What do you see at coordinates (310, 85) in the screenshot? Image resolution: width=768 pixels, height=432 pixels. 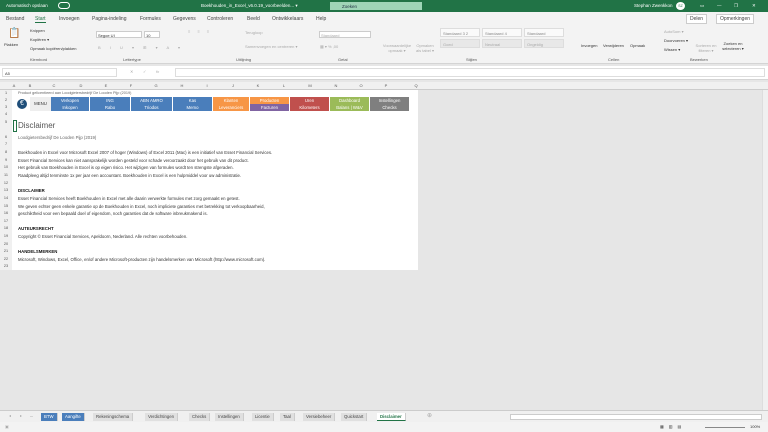 I see `column-header: M` at bounding box center [310, 85].